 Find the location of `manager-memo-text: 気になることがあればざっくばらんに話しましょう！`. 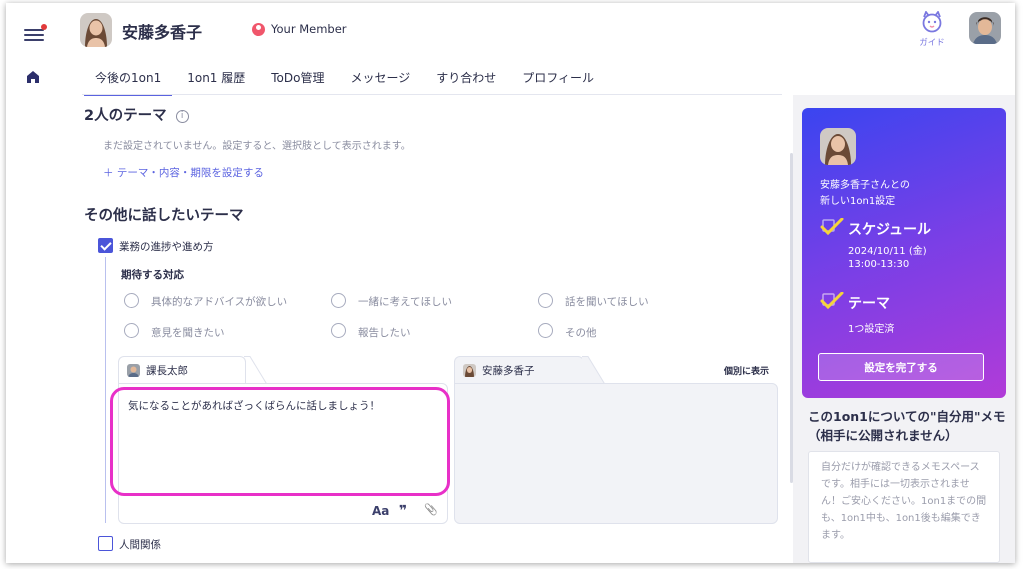

manager-memo-text: 気になることがあればざっくばらんに話しましょう！ is located at coordinates (254, 405).